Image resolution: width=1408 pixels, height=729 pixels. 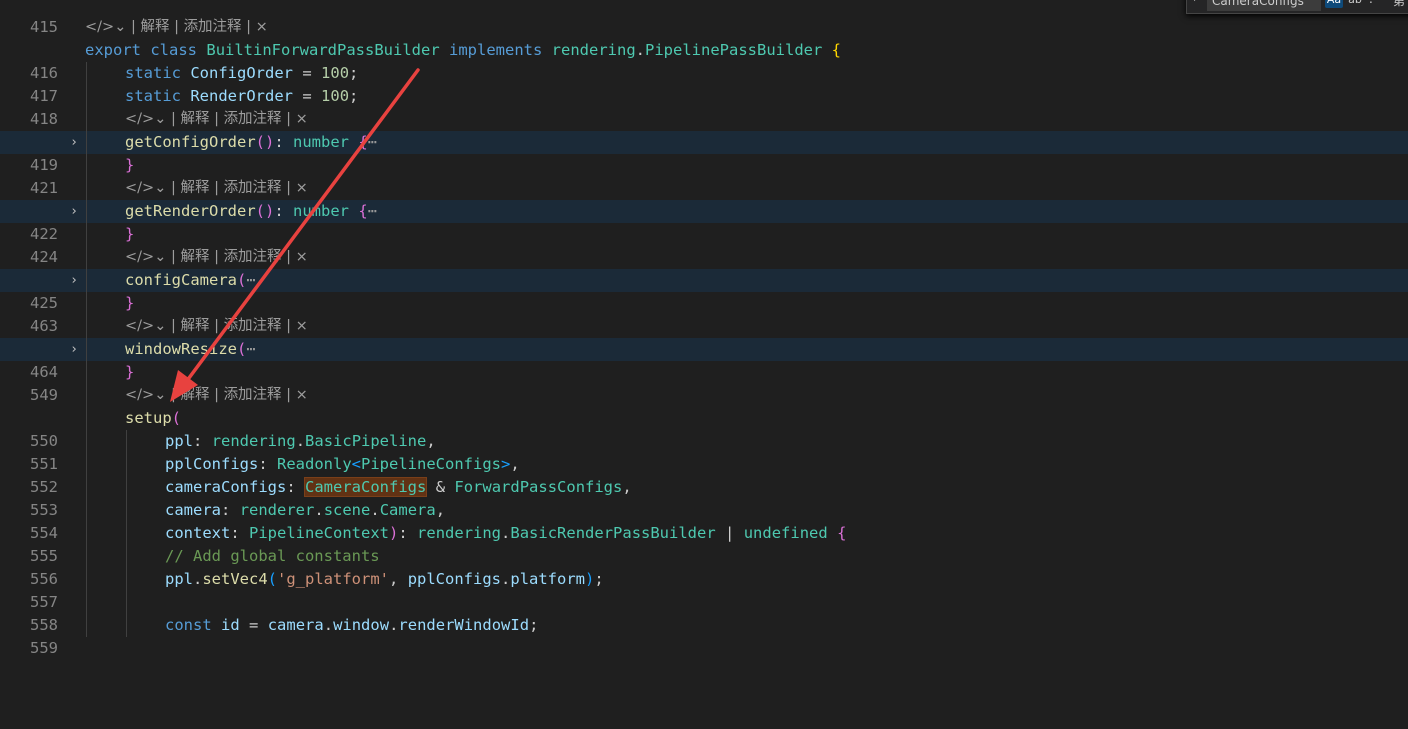 What do you see at coordinates (44, 648) in the screenshot?
I see `line-number: 559` at bounding box center [44, 648].